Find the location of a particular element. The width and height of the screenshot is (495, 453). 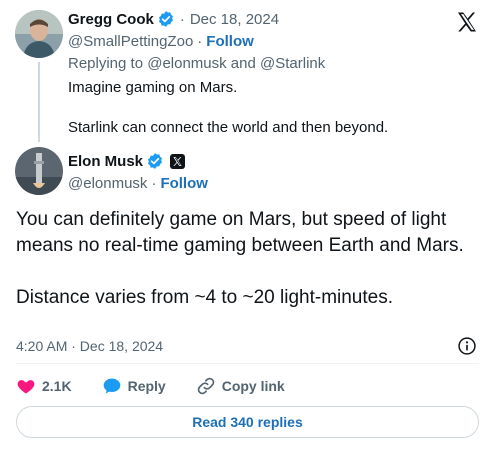

like-count: 2.1K is located at coordinates (57, 386).